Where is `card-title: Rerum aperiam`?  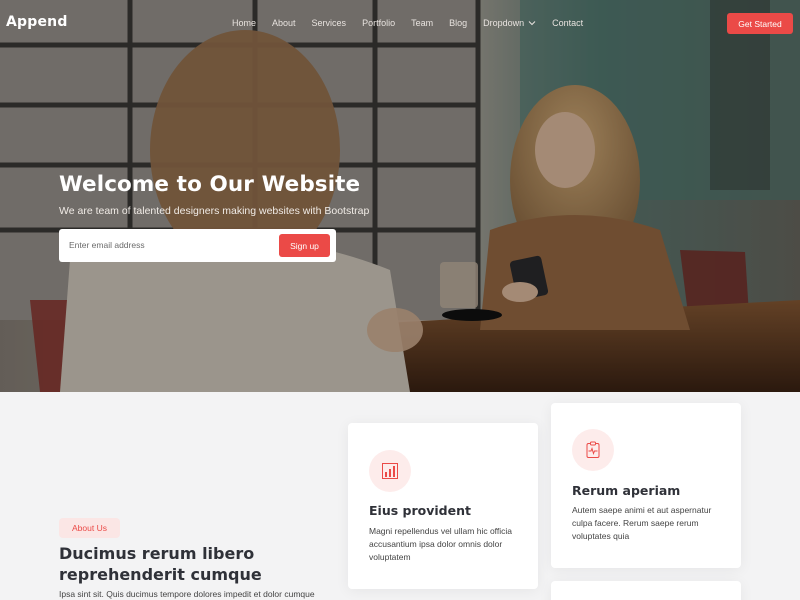
card-title: Rerum aperiam is located at coordinates (626, 490).